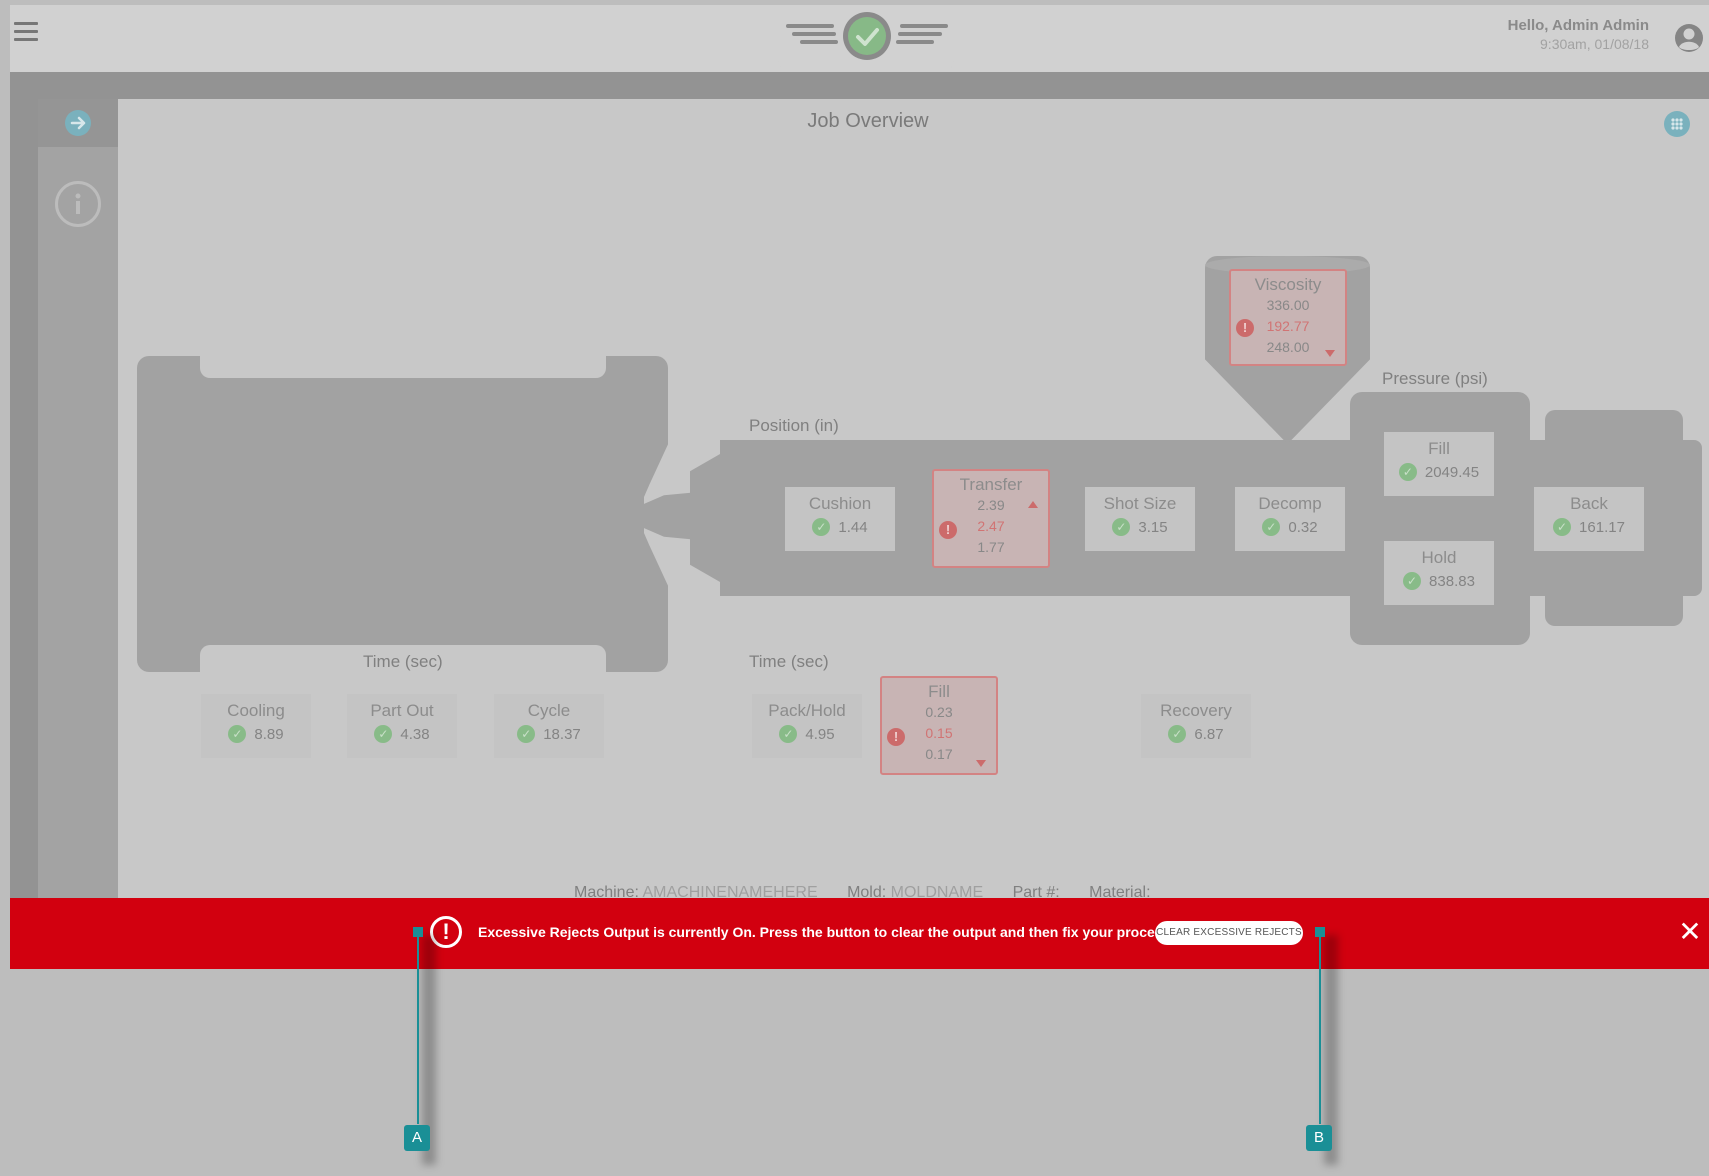  I want to click on callout-a-tag: A, so click(417, 1138).